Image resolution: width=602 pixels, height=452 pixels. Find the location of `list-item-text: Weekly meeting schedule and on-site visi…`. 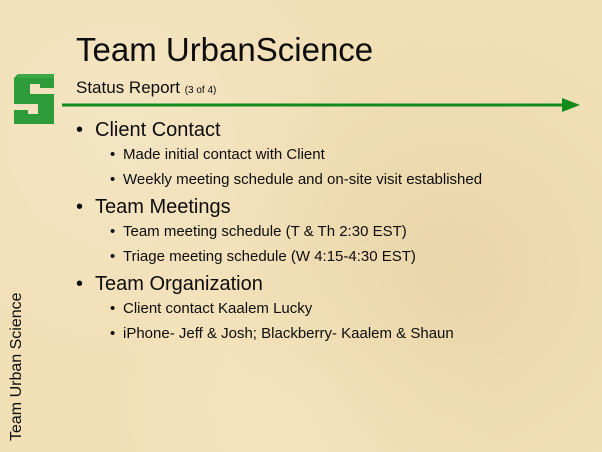

list-item-text: Weekly meeting schedule and on-site visi… is located at coordinates (303, 179).